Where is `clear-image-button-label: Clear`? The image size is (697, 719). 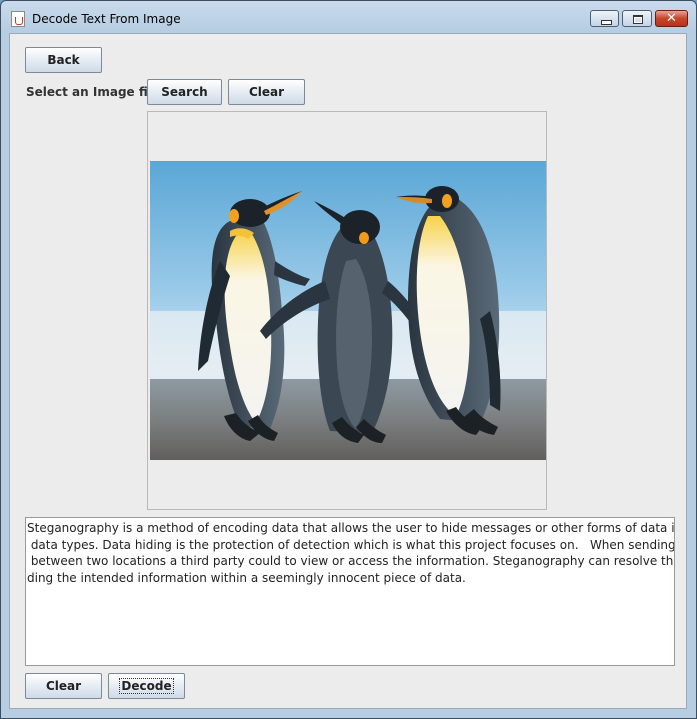 clear-image-button-label: Clear is located at coordinates (266, 92).